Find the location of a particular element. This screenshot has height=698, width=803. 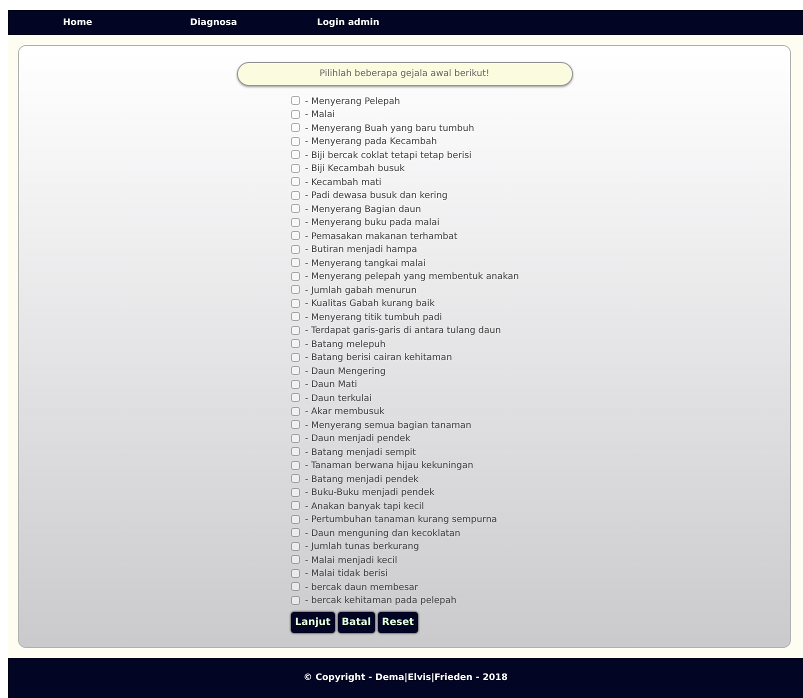

checkbox-label: - Batang berisi cairan kehitaman is located at coordinates (378, 358).